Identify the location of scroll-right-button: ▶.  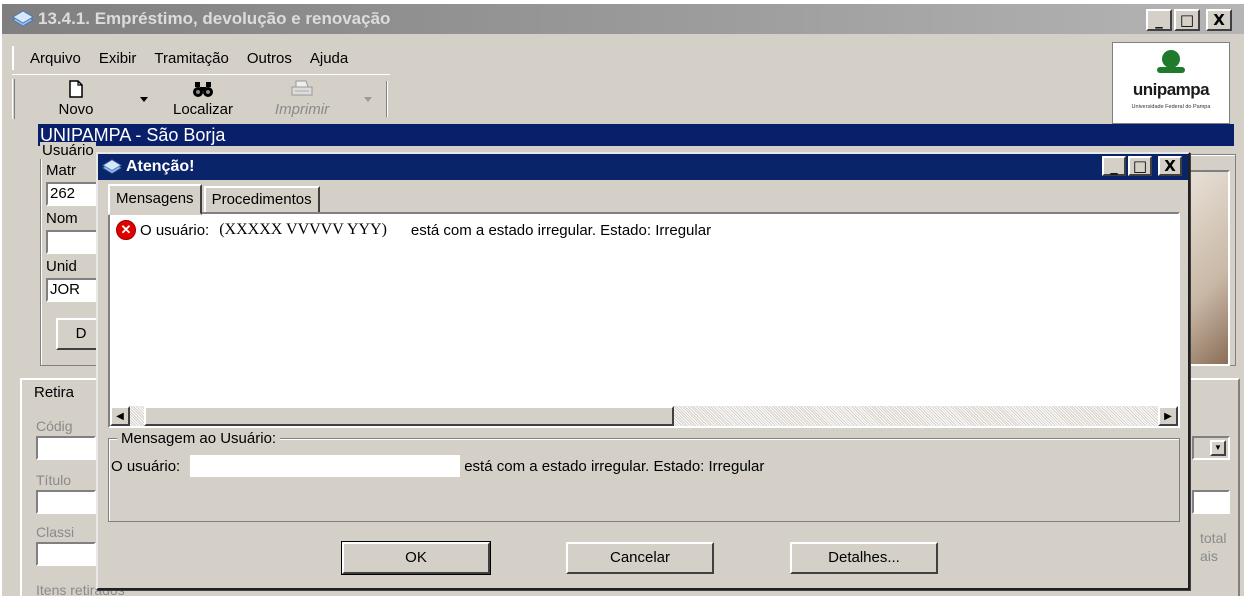
(1168, 416).